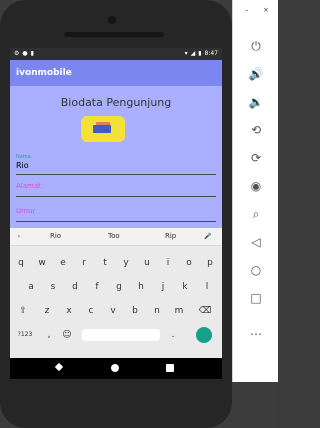 Image resolution: width=320 pixels, height=428 pixels. I want to click on overview-icon: □, so click(256, 298).